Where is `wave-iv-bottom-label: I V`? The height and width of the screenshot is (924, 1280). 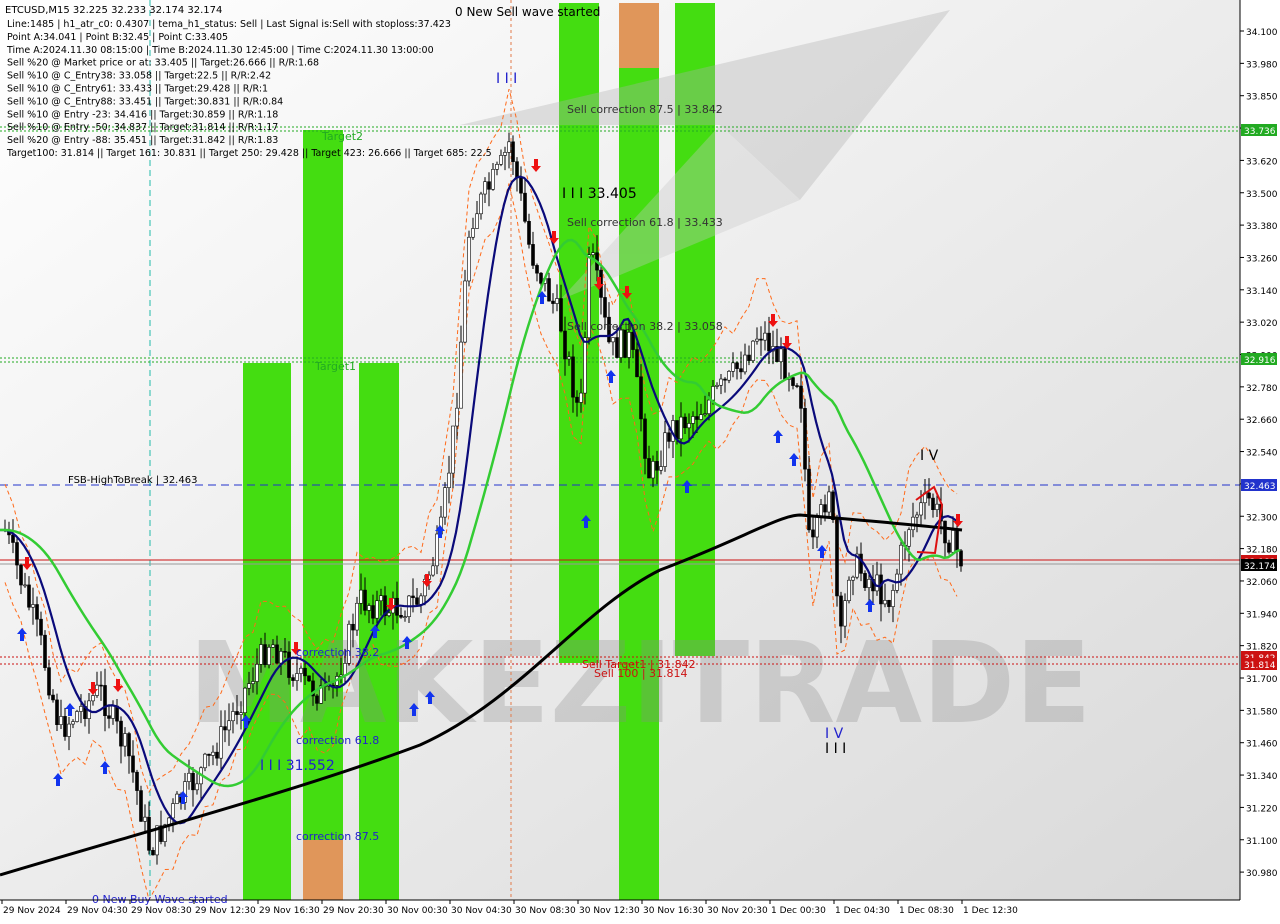
wave-iv-bottom-label: I V is located at coordinates (834, 734).